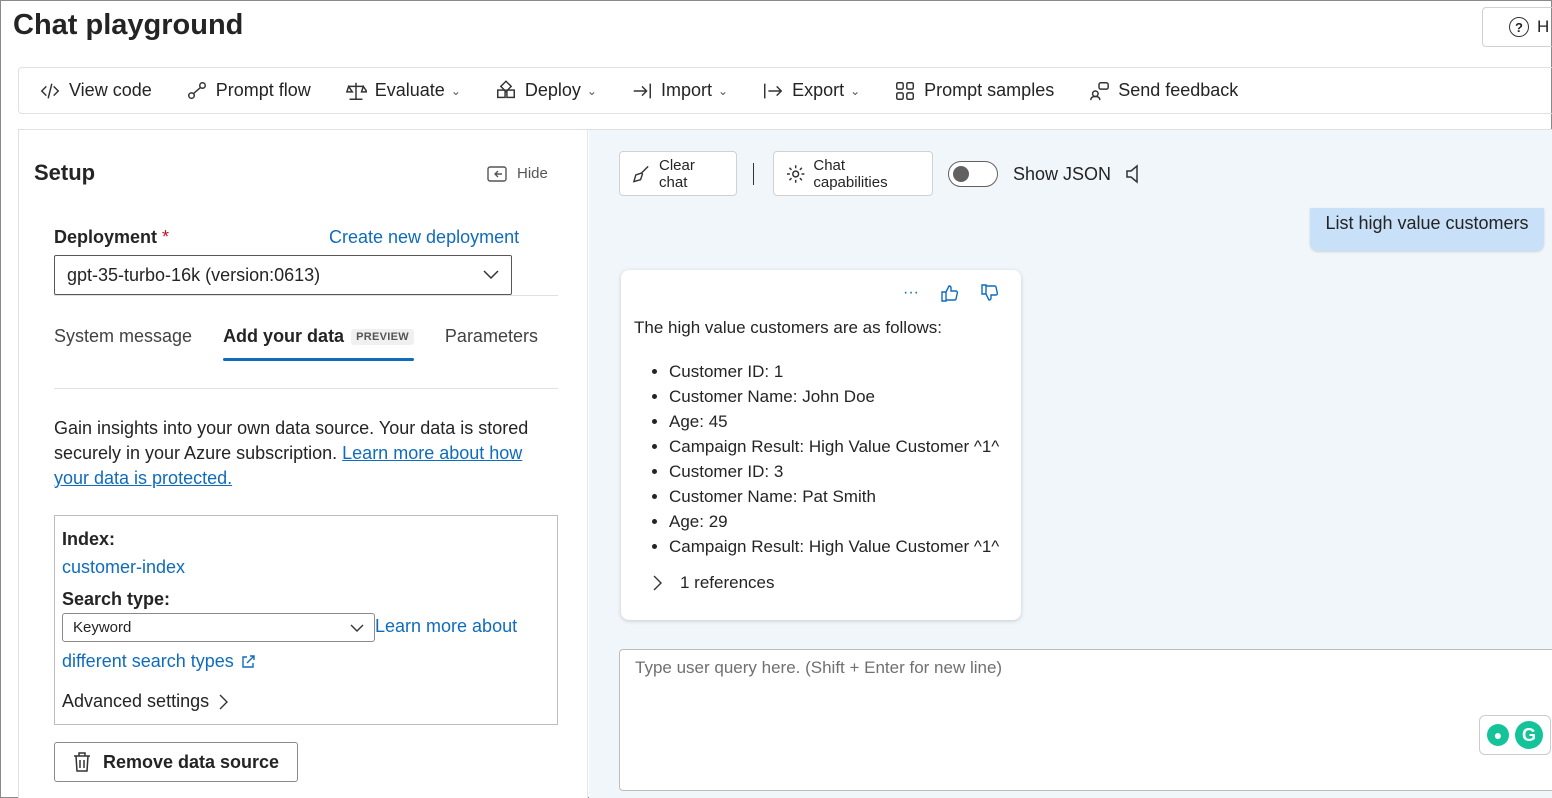 This screenshot has height=798, width=1552. What do you see at coordinates (1133, 174) in the screenshot?
I see `speaker-icon` at bounding box center [1133, 174].